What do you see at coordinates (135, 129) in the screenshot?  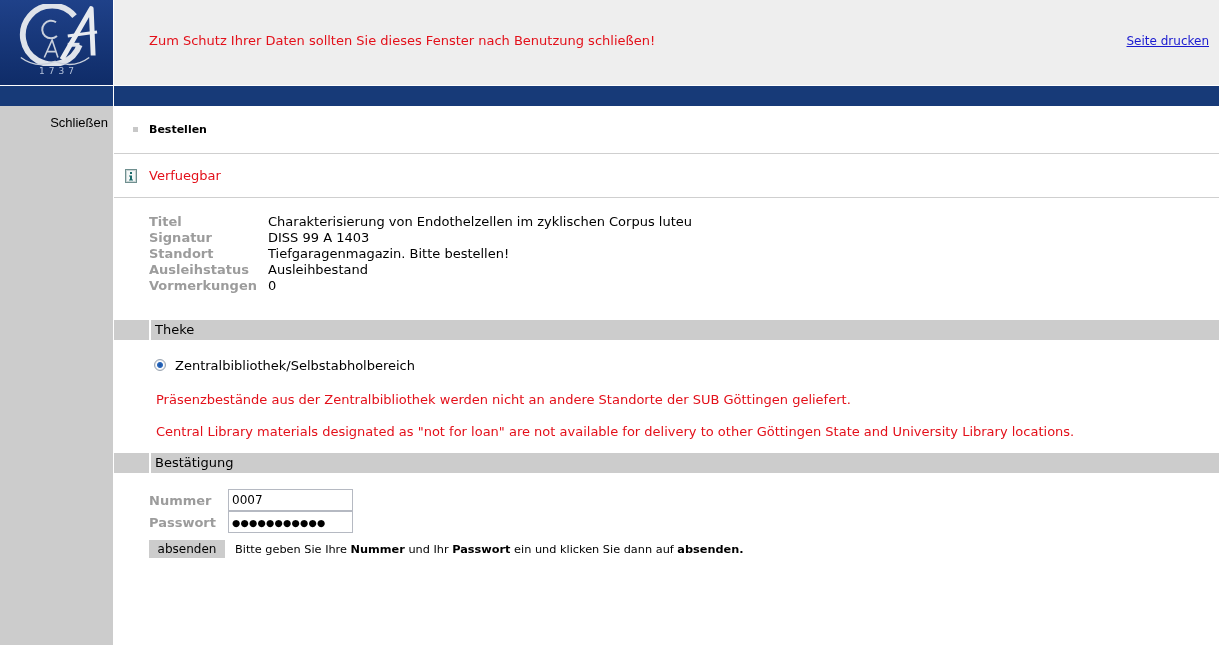 I see `square-bullet-icon` at bounding box center [135, 129].